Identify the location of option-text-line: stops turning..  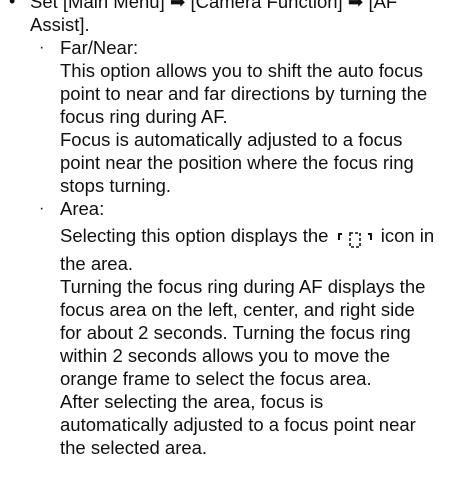
(116, 185).